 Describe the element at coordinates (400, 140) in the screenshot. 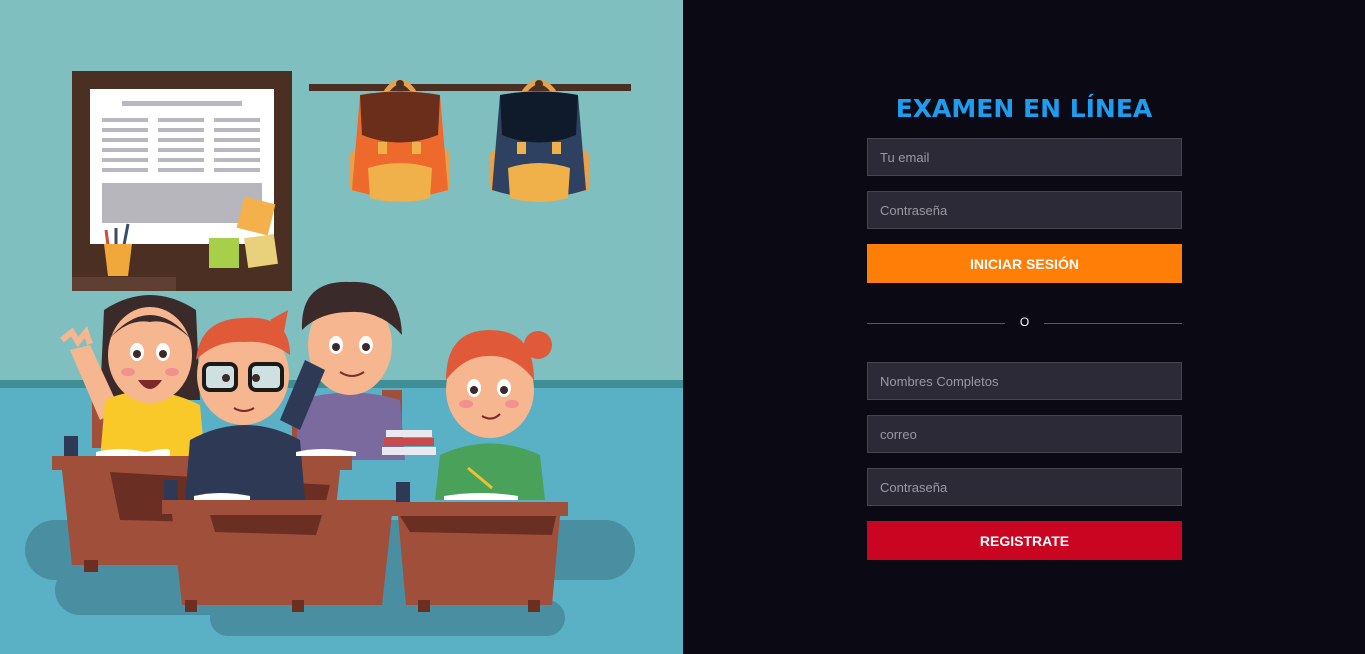

I see `orange-backpack` at that location.